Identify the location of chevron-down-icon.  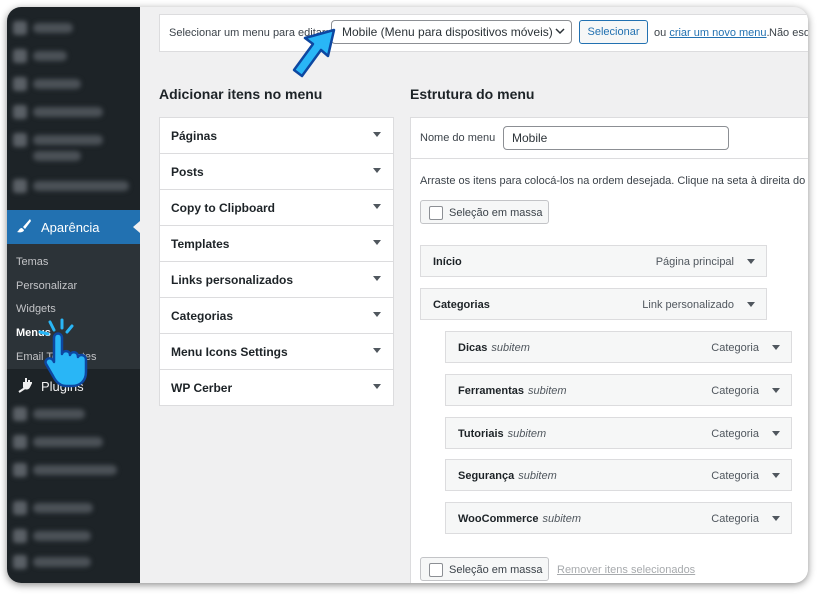
(560, 31).